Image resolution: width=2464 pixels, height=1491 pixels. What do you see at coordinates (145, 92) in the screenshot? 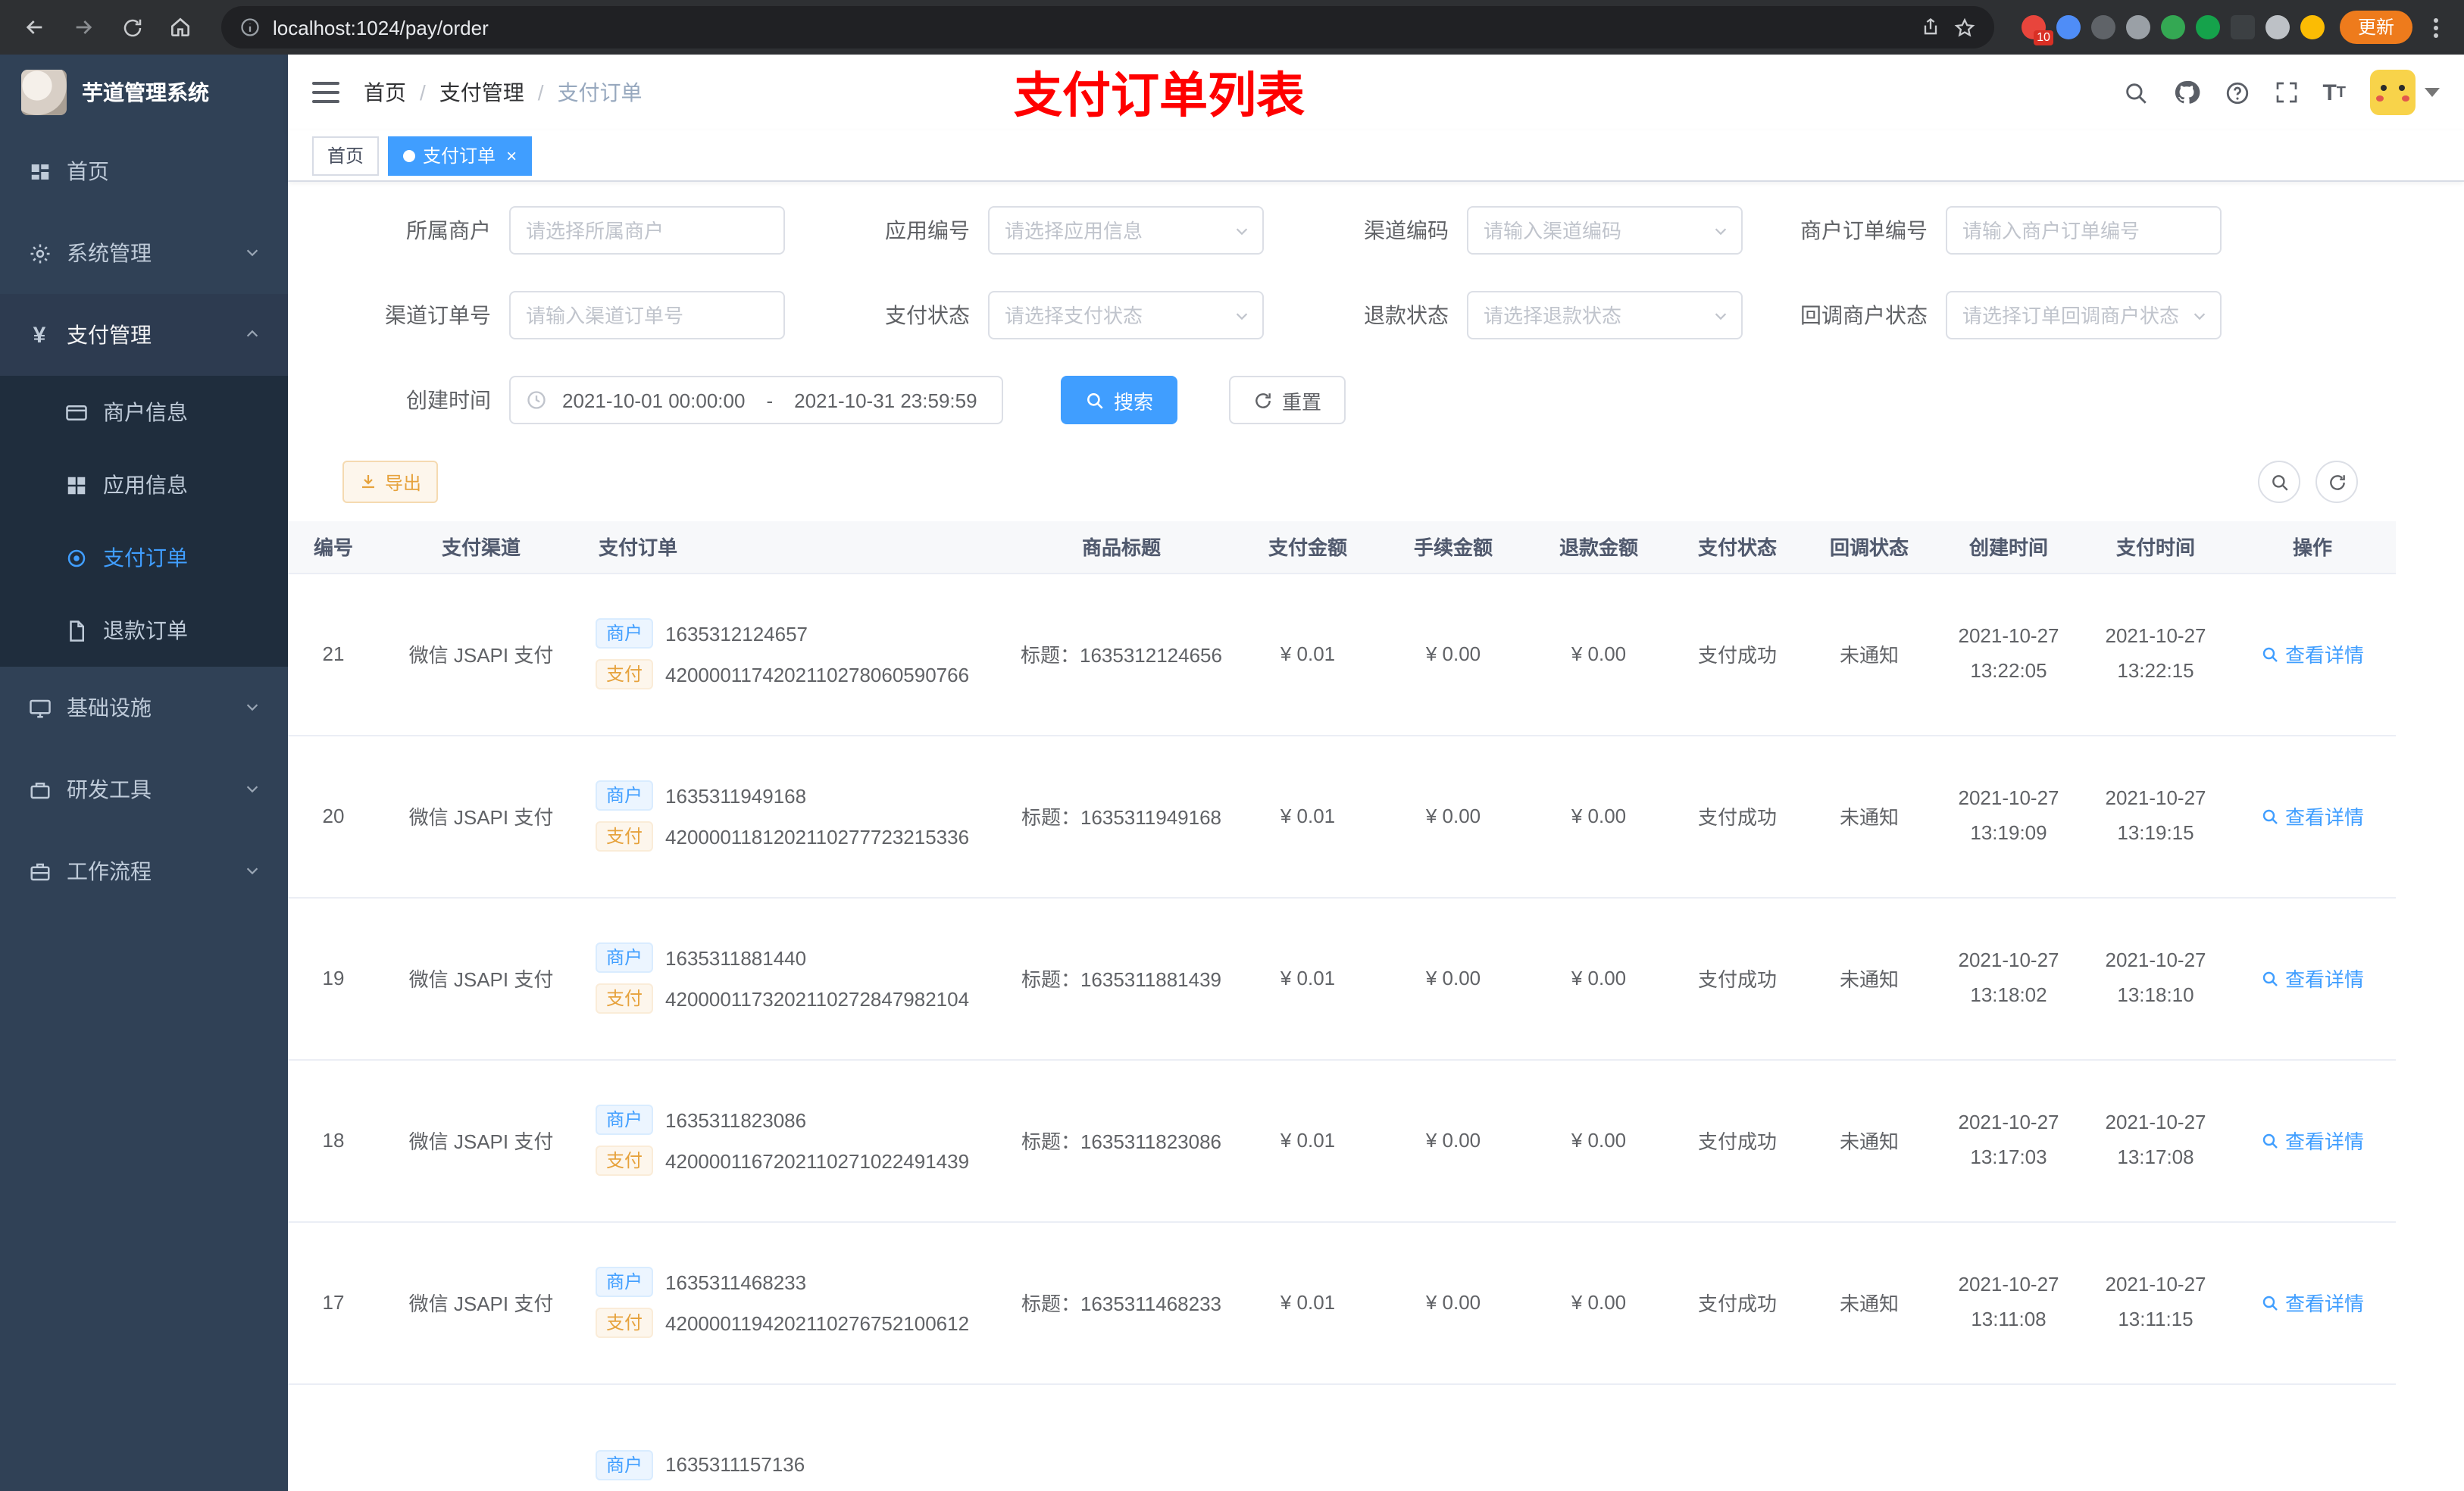
I see `app-title: 芋道管理系统` at bounding box center [145, 92].